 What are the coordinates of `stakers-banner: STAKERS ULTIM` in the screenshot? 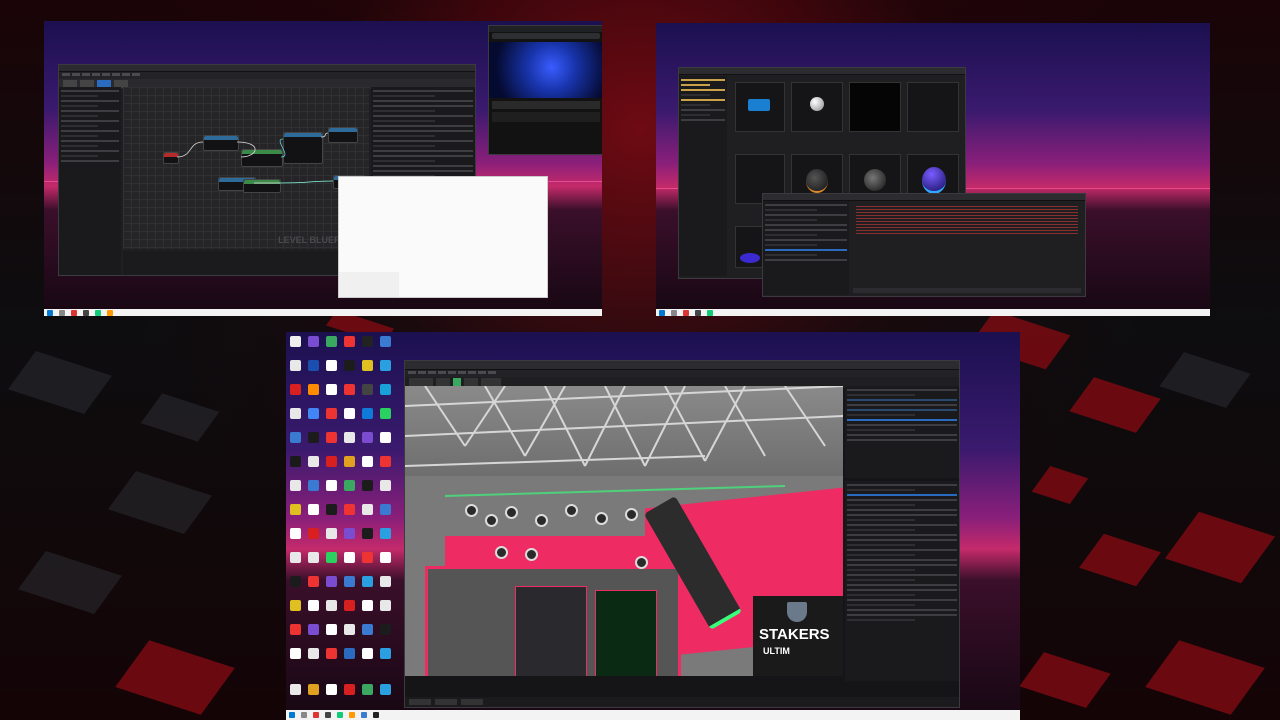 It's located at (798, 636).